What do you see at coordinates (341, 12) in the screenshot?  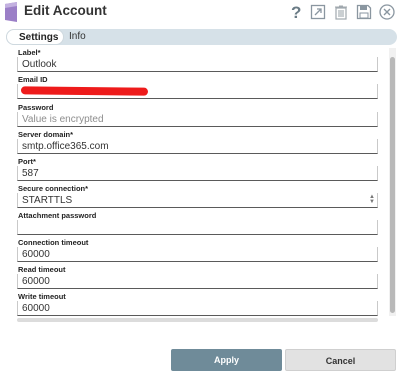 I see `delete-icon` at bounding box center [341, 12].